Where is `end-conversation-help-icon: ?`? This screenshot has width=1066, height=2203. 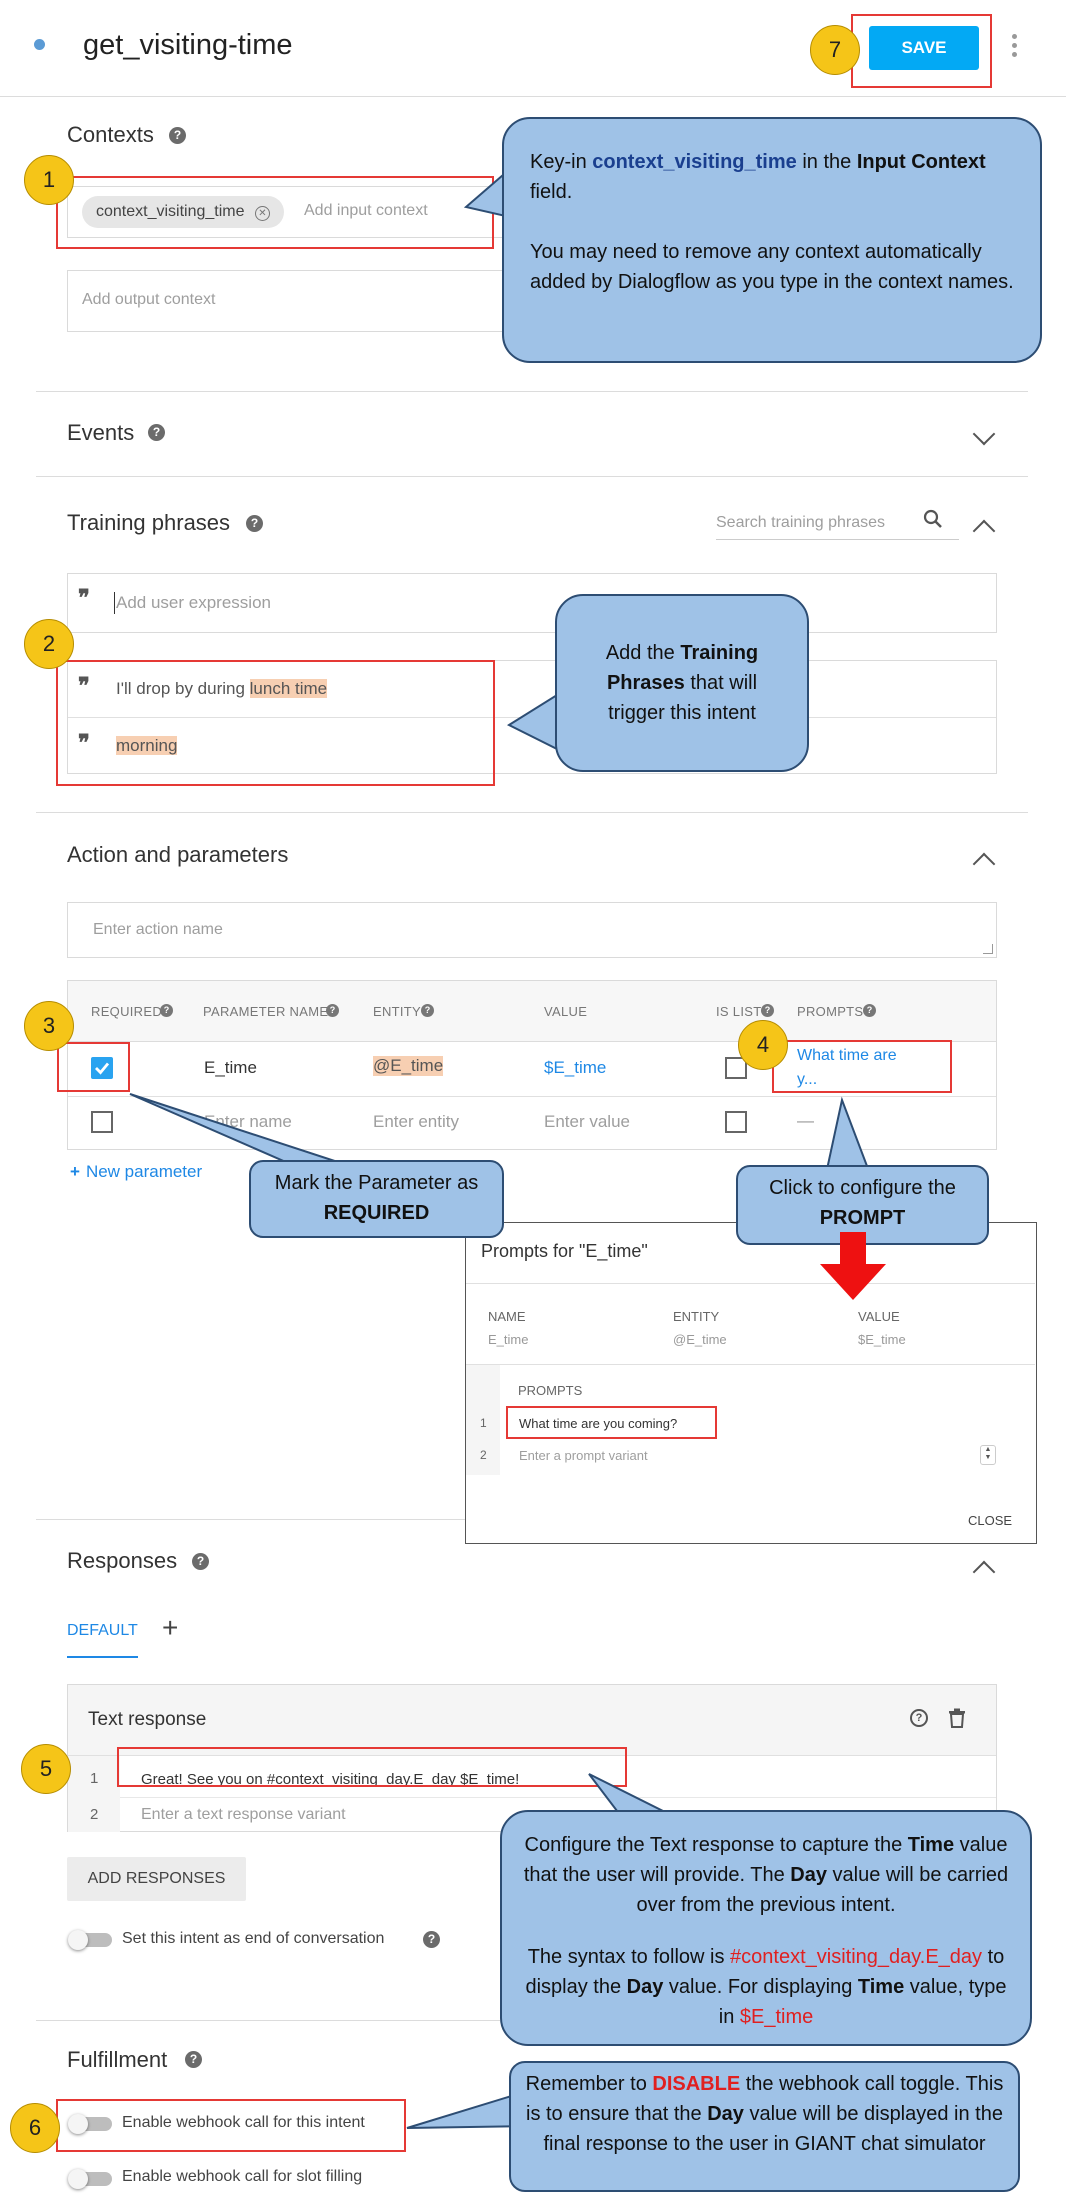 end-conversation-help-icon: ? is located at coordinates (431, 1939).